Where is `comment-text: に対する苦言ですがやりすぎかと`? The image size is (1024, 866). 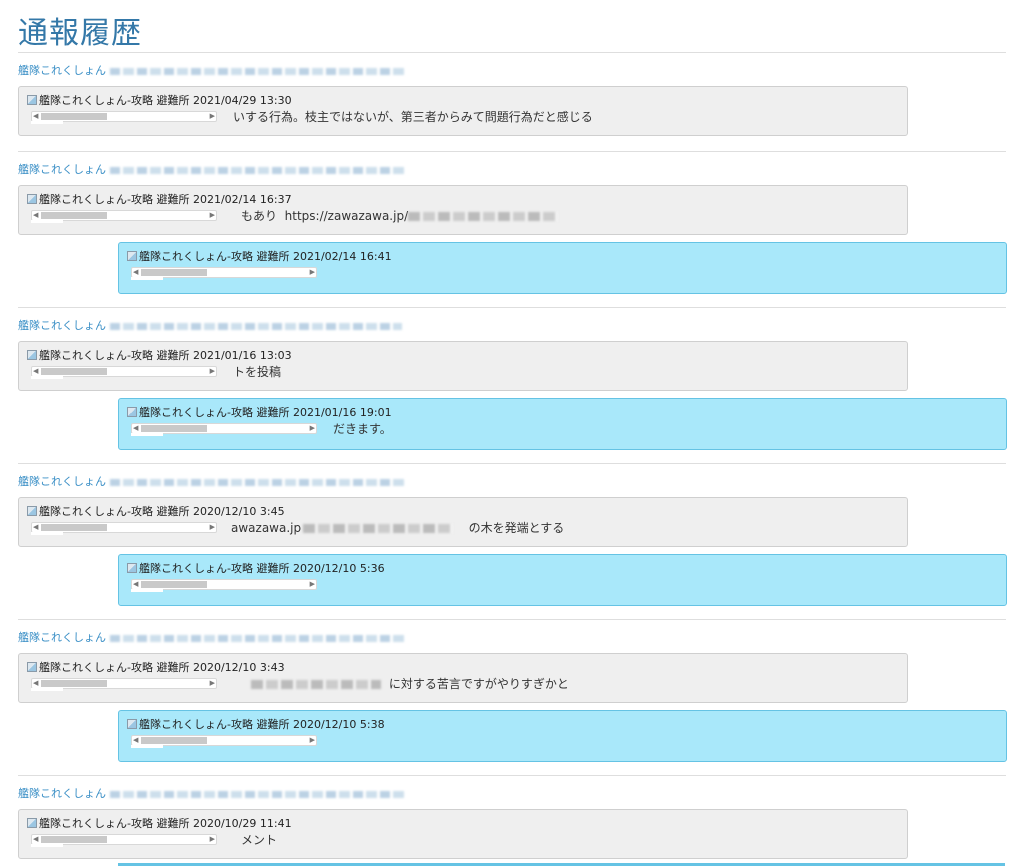 comment-text: に対する苦言ですがやりすぎかと is located at coordinates (478, 684).